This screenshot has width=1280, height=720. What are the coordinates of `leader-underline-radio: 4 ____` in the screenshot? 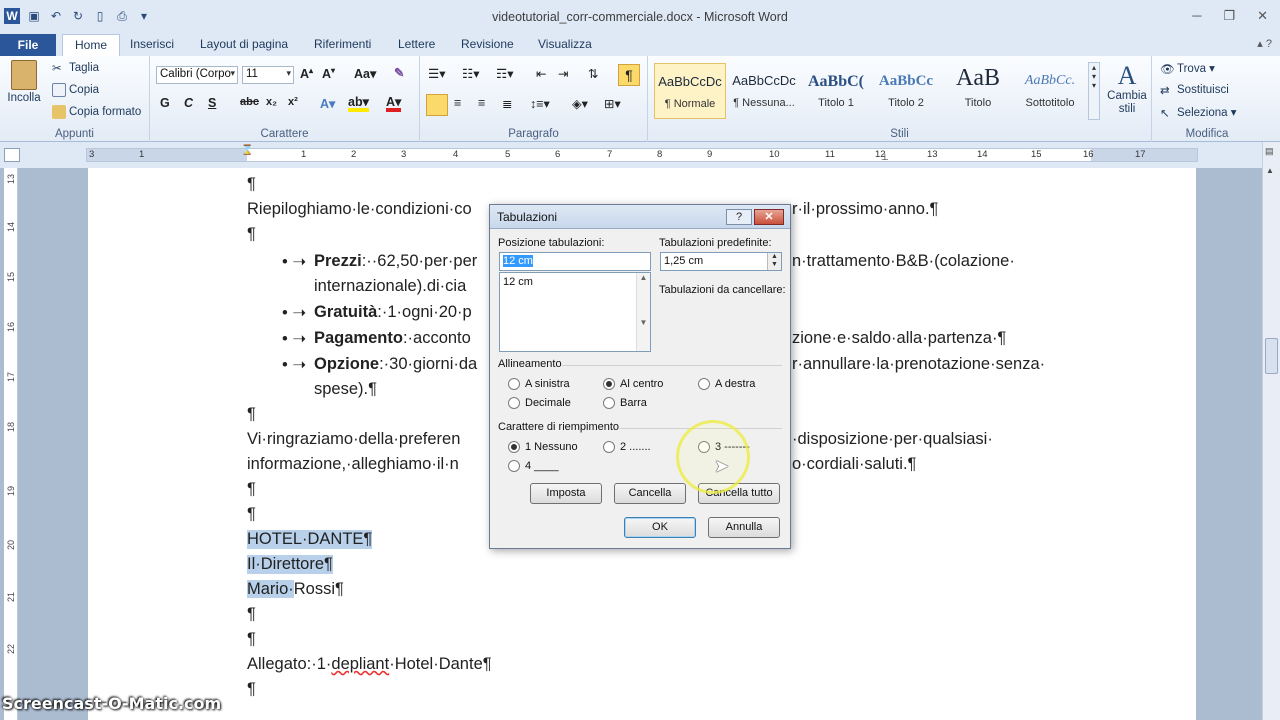 It's located at (533, 466).